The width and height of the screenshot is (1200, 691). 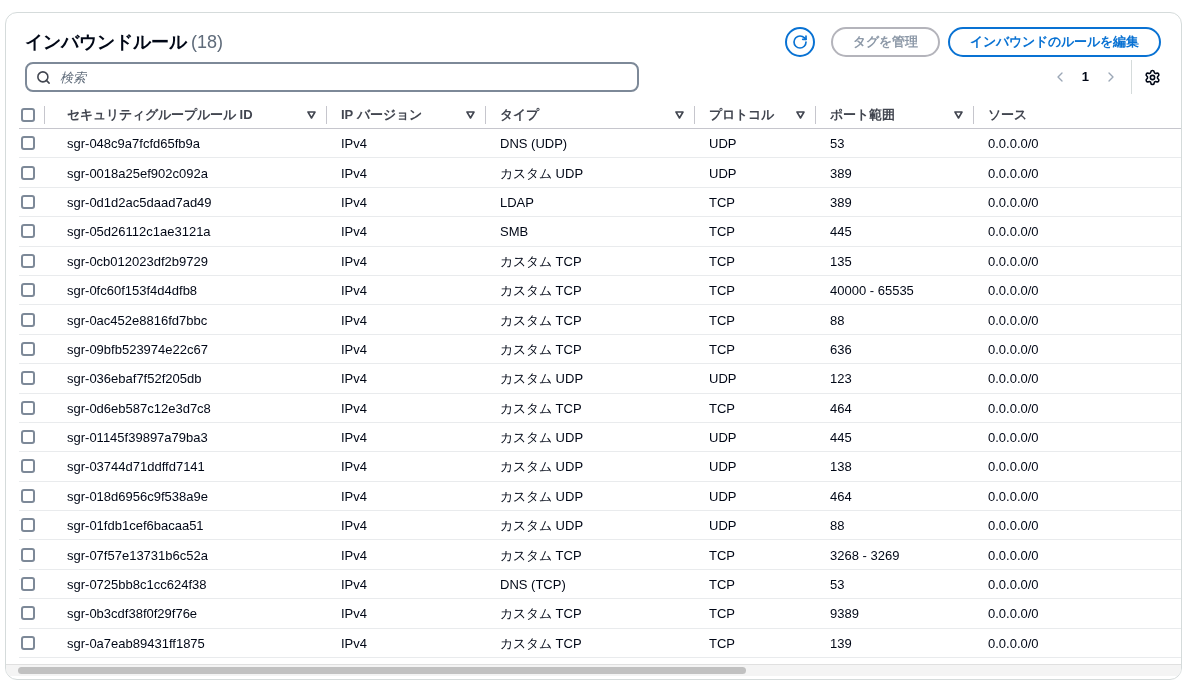 What do you see at coordinates (1080, 115) in the screenshot?
I see `column-header: ソース` at bounding box center [1080, 115].